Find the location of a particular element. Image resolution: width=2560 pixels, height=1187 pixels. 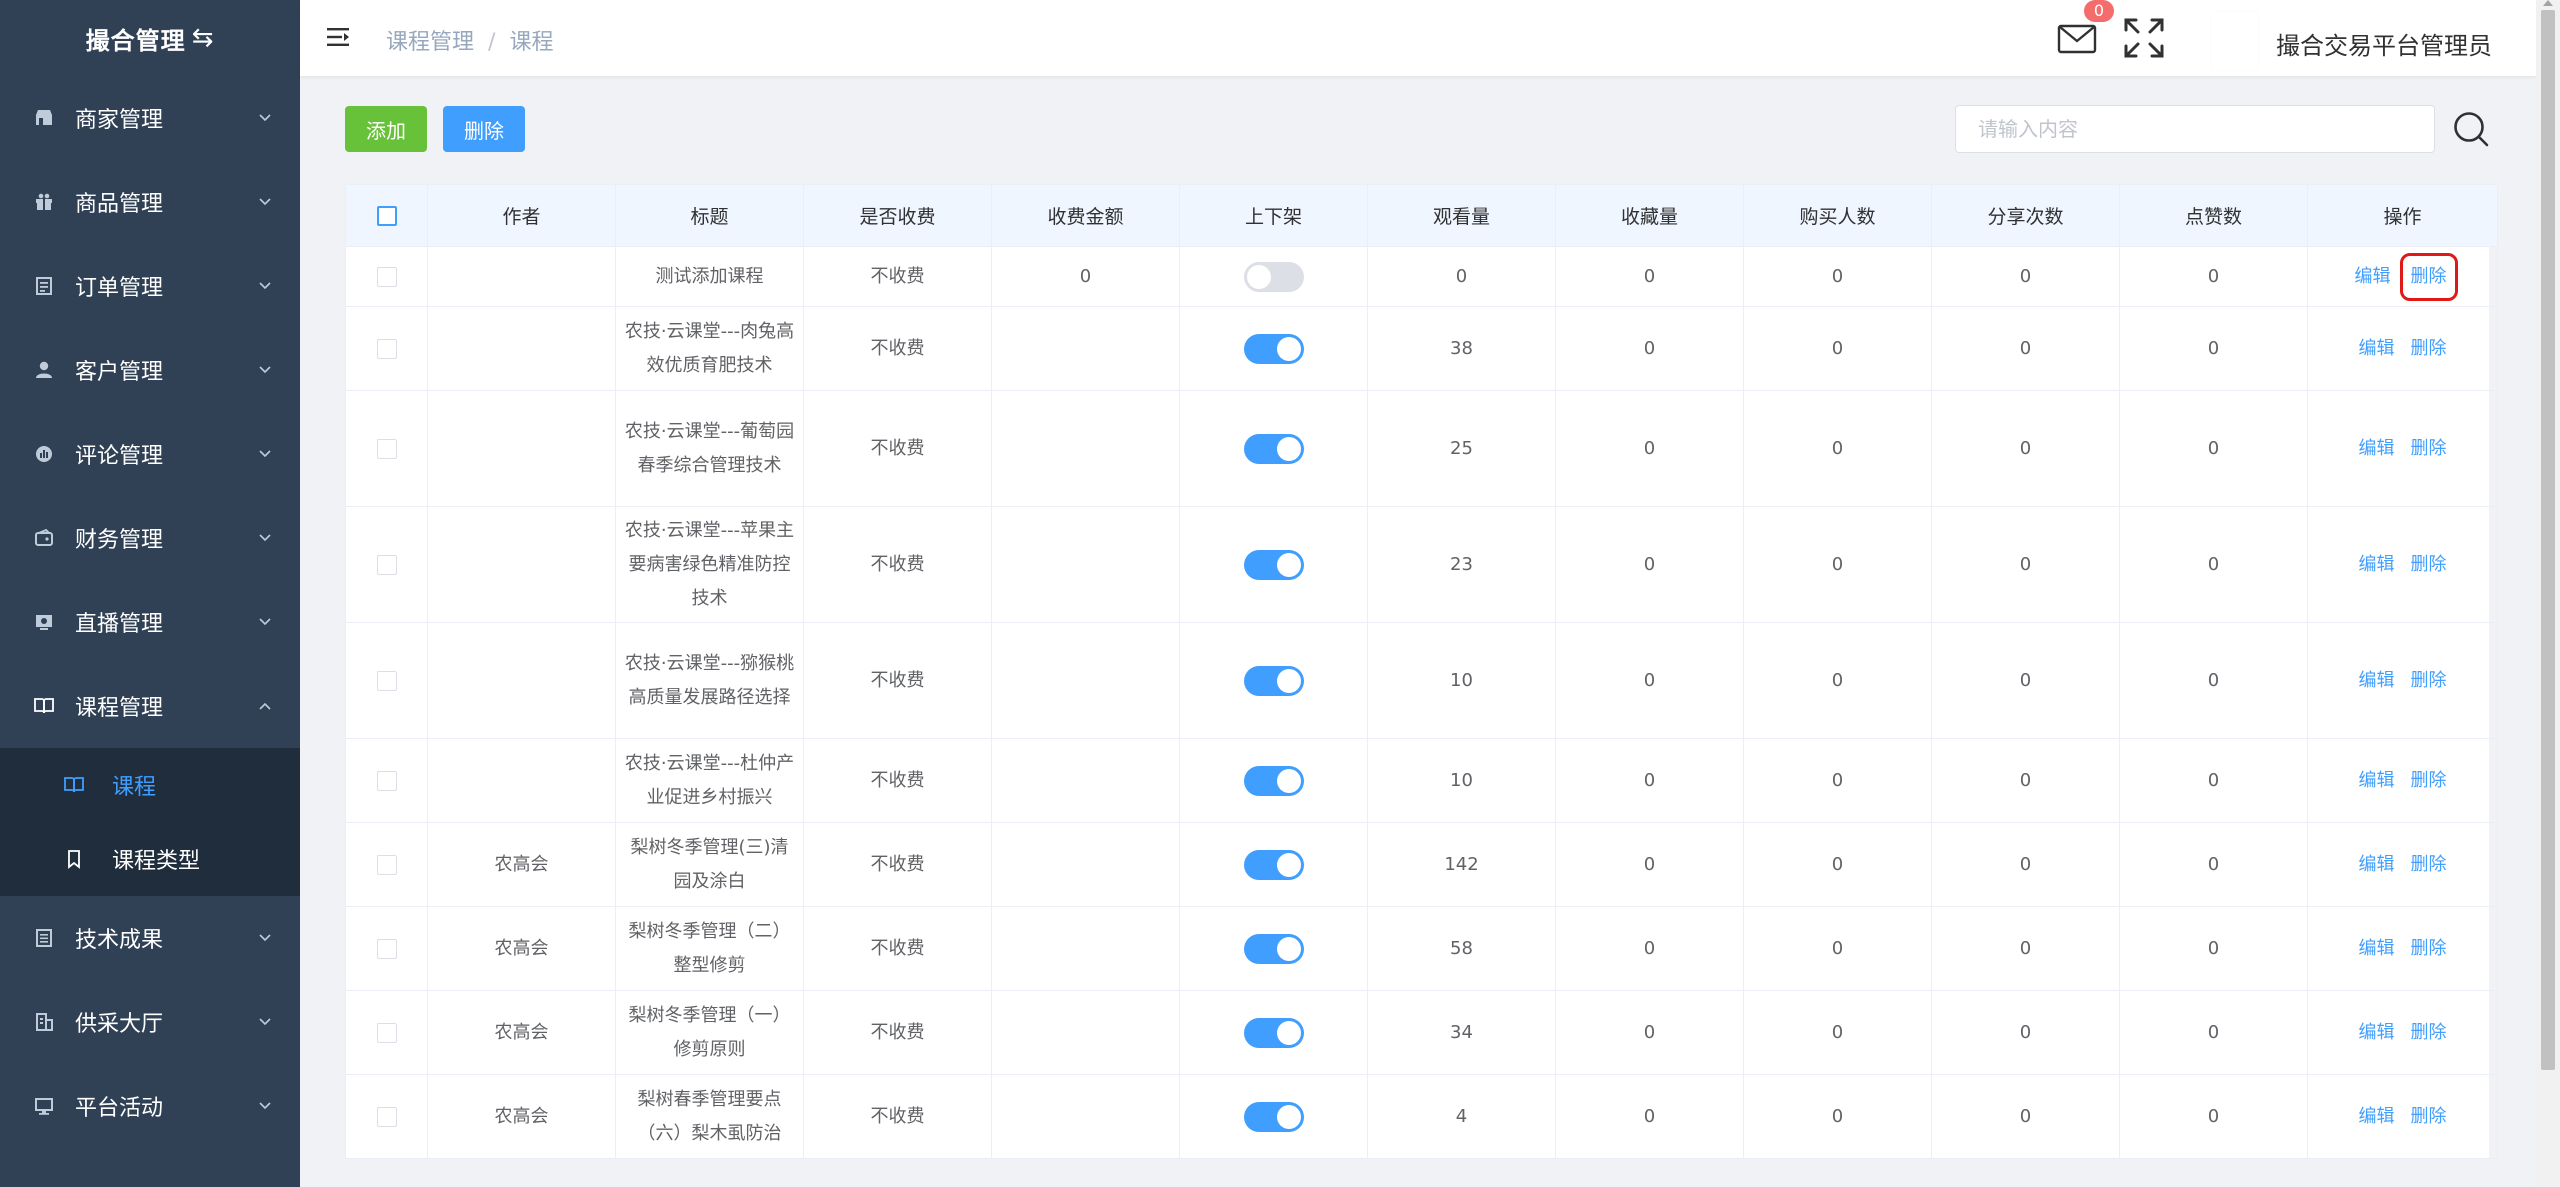

search-input is located at coordinates (2195, 129).